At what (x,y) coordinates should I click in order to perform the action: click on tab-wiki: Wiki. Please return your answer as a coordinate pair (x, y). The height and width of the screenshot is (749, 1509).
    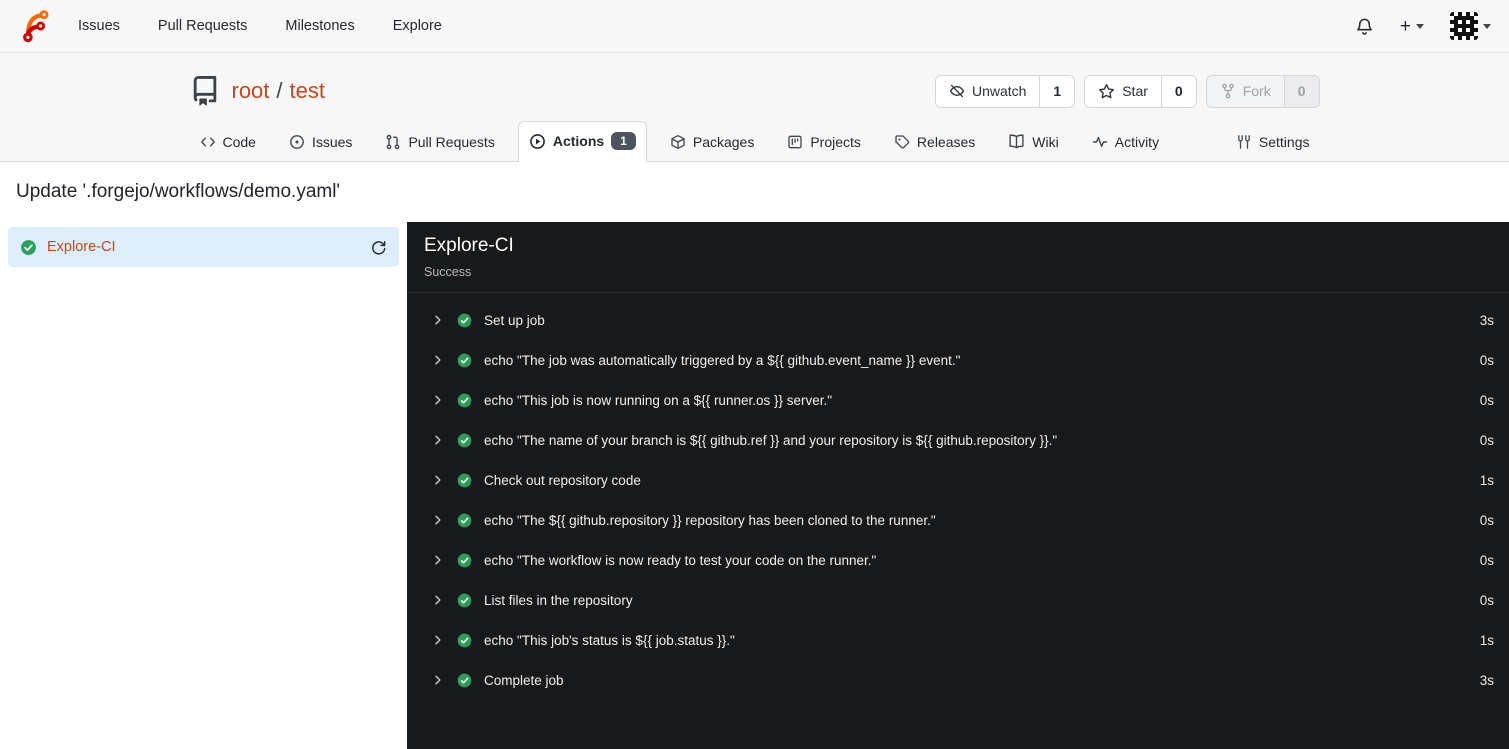
    Looking at the image, I should click on (1033, 142).